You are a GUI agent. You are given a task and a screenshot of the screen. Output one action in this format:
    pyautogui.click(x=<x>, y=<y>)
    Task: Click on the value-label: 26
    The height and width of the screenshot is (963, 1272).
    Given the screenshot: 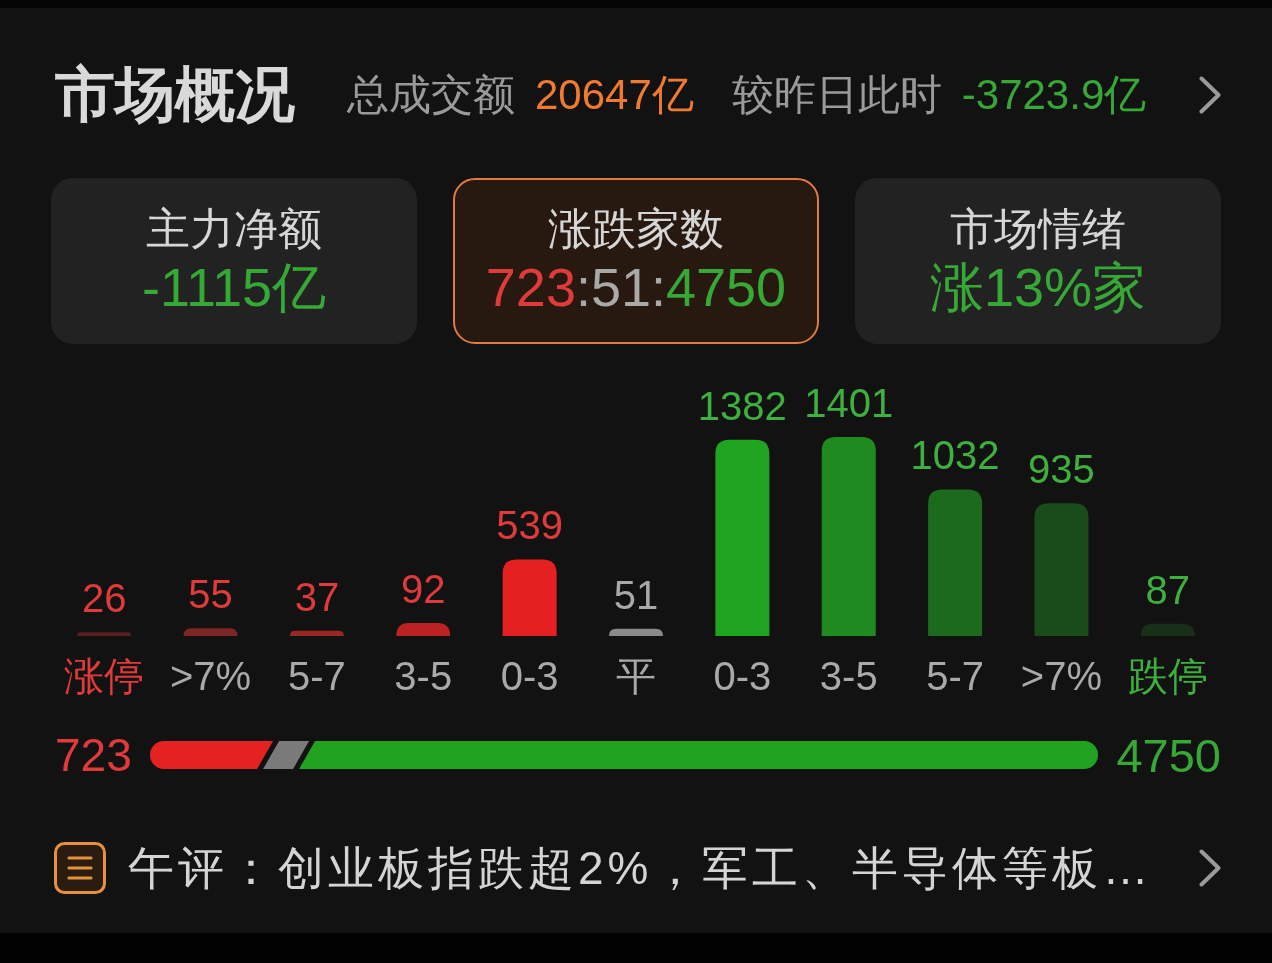 What is the action you would take?
    pyautogui.click(x=104, y=598)
    